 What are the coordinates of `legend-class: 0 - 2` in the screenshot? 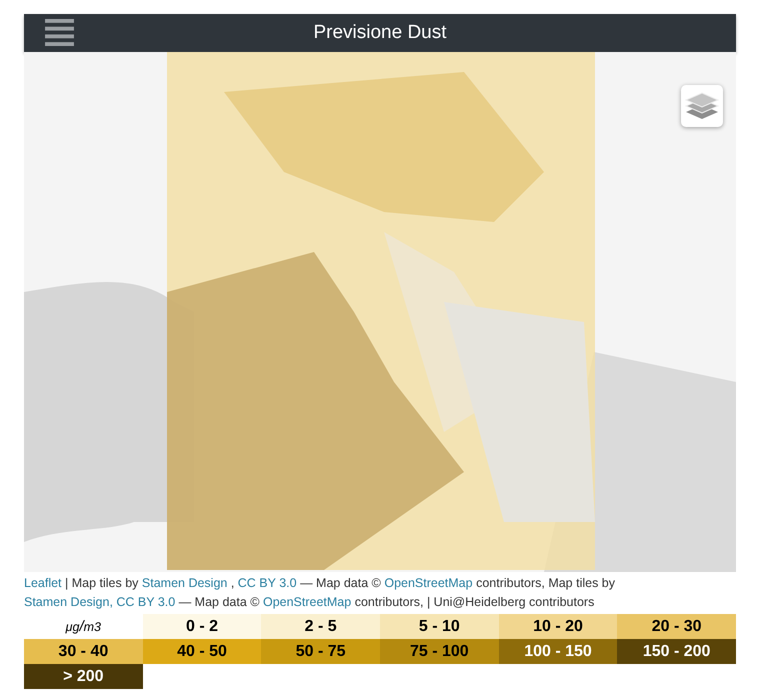 It's located at (202, 626).